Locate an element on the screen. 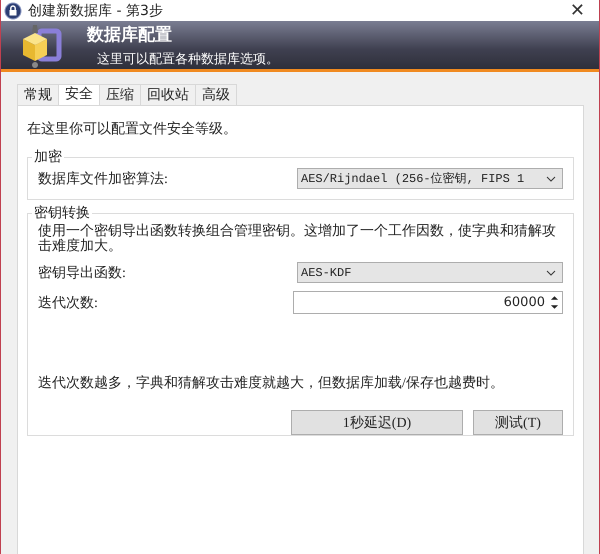  description-text: 使用一个密钥导出函数转换组合管理密钥。这增加了一个工作因数，使字典和猜解攻击难度加大。 is located at coordinates (297, 239).